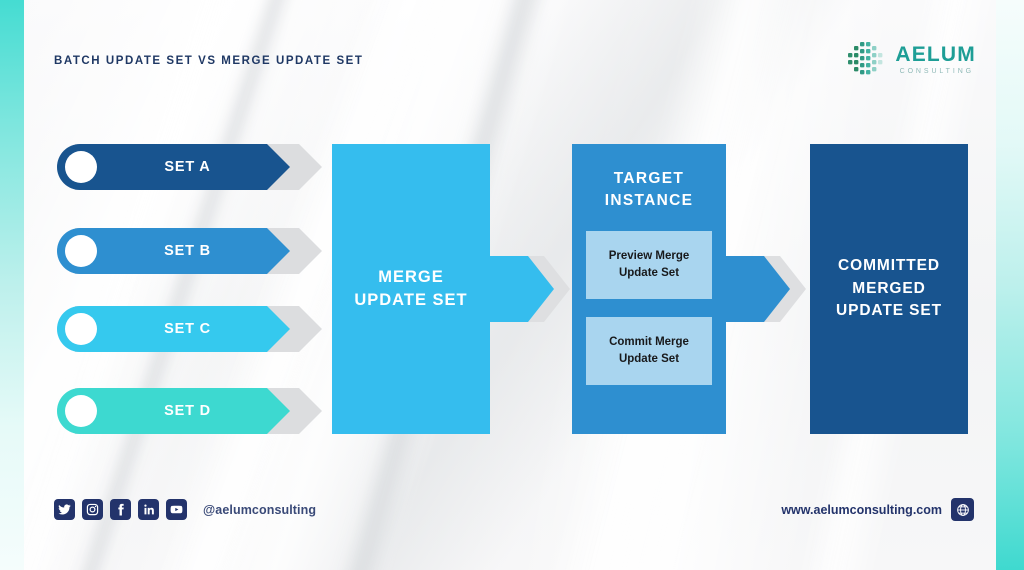 This screenshot has width=1024, height=570. I want to click on set-bar-b: SET B, so click(189, 251).